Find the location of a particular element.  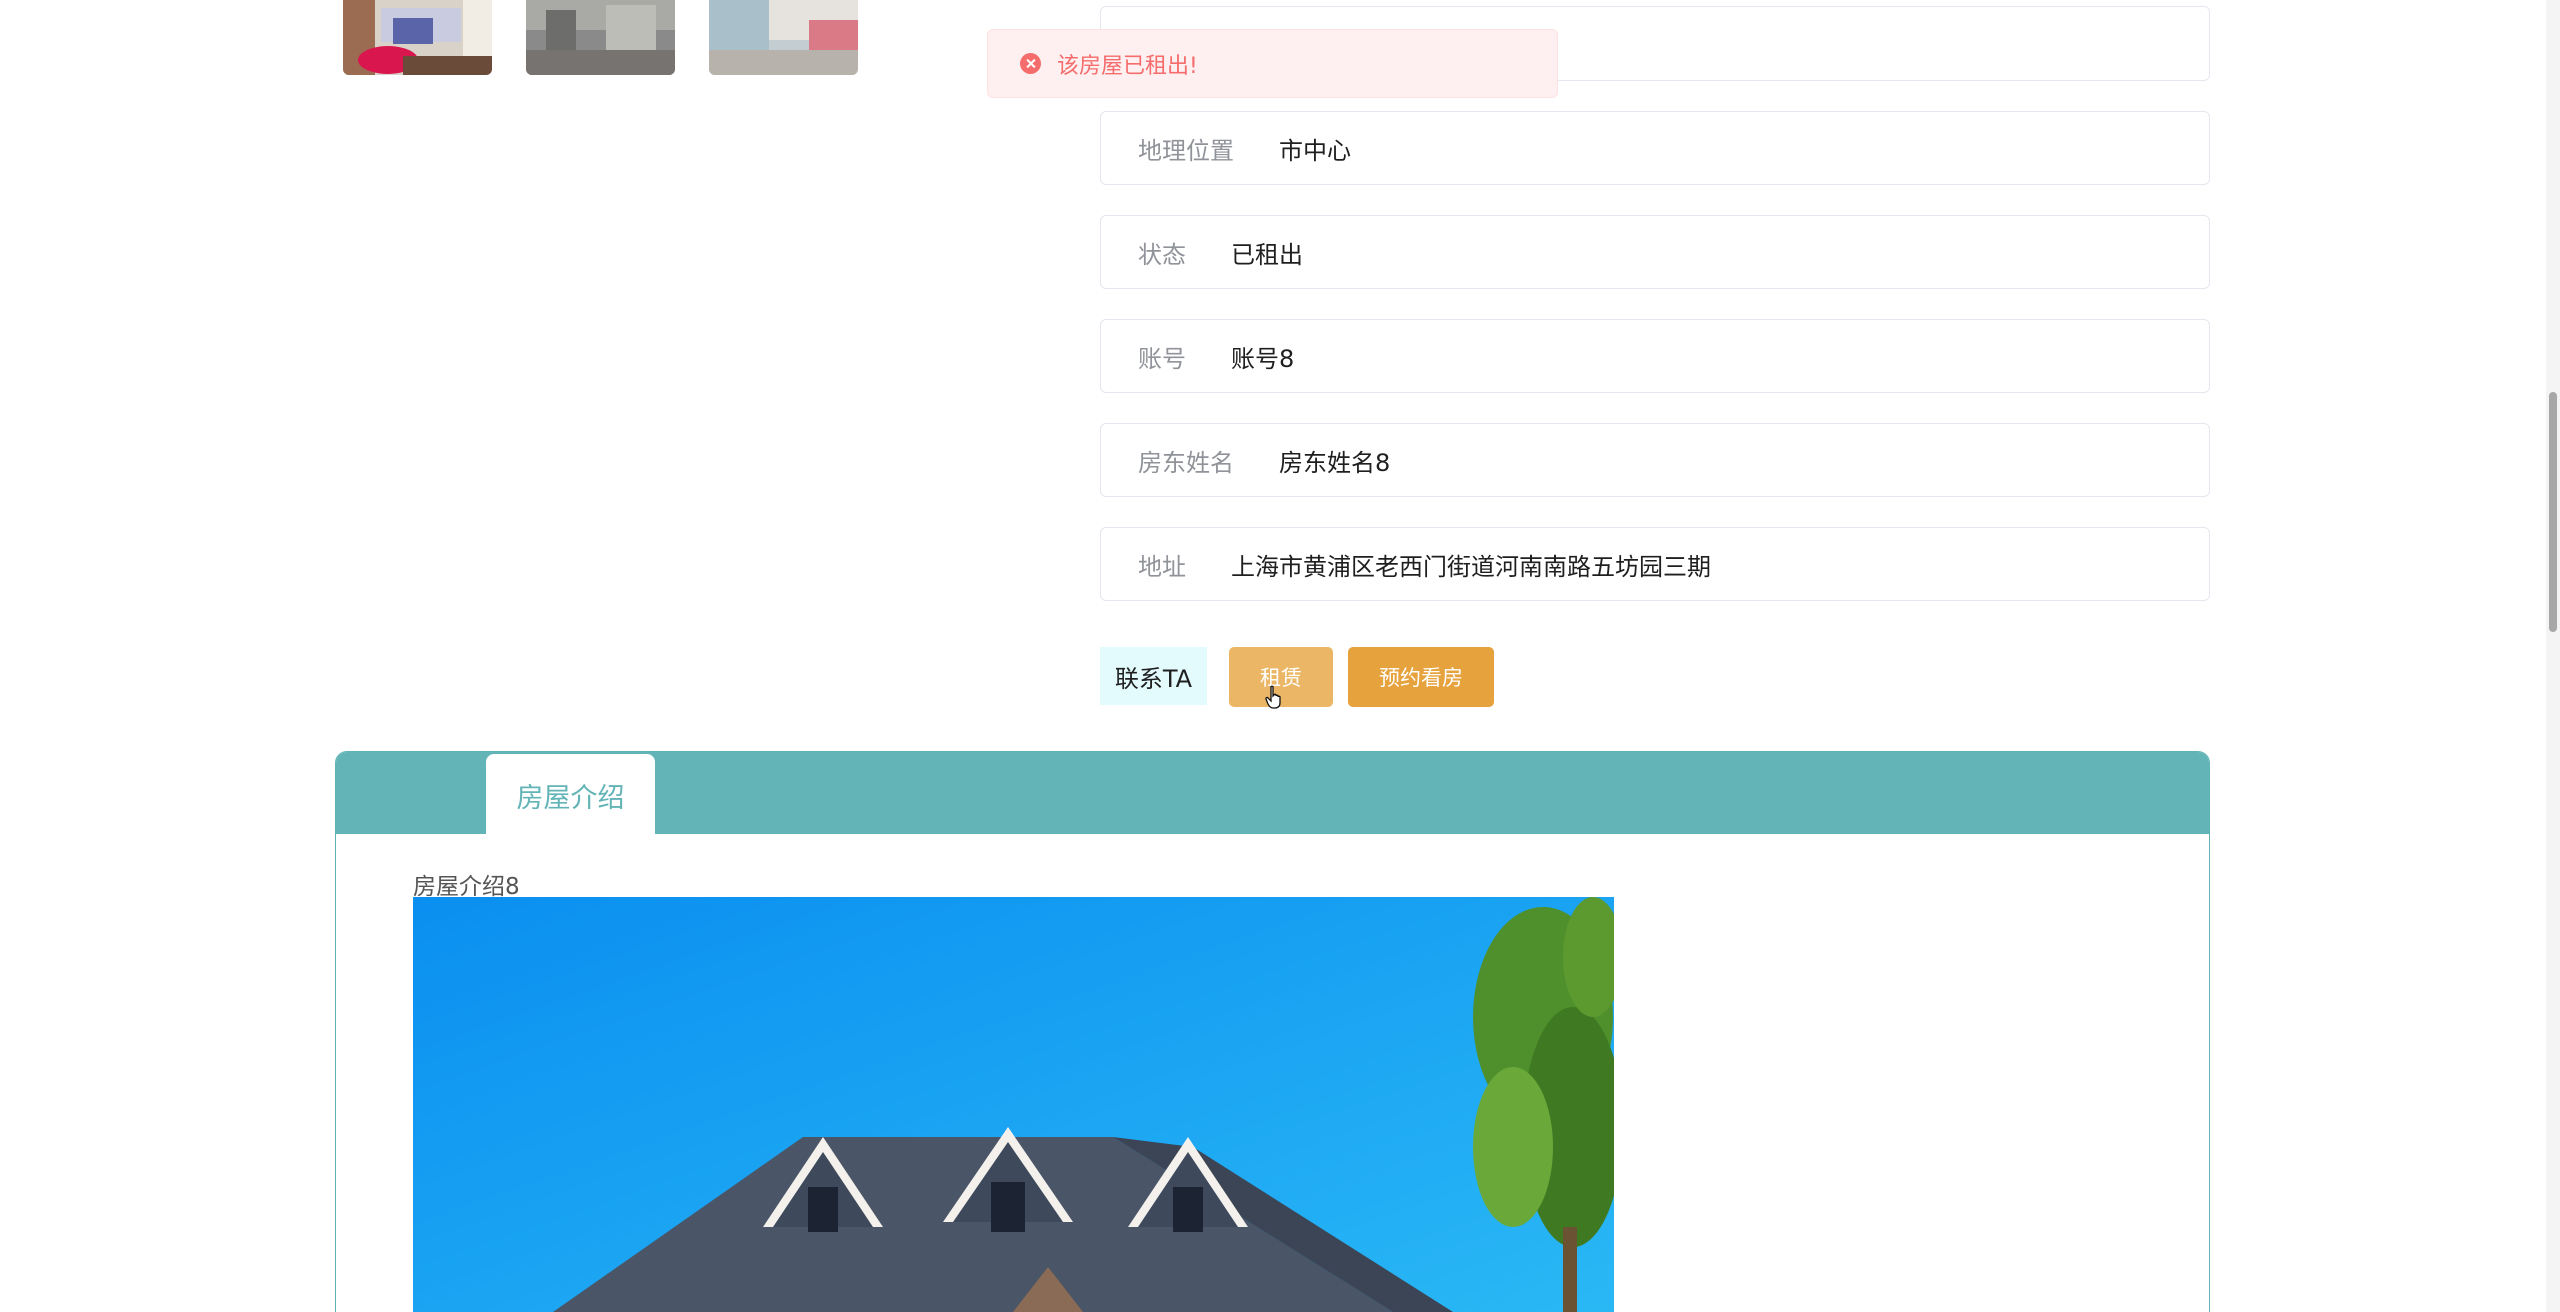

contact-button: 联系TA is located at coordinates (1153, 676).